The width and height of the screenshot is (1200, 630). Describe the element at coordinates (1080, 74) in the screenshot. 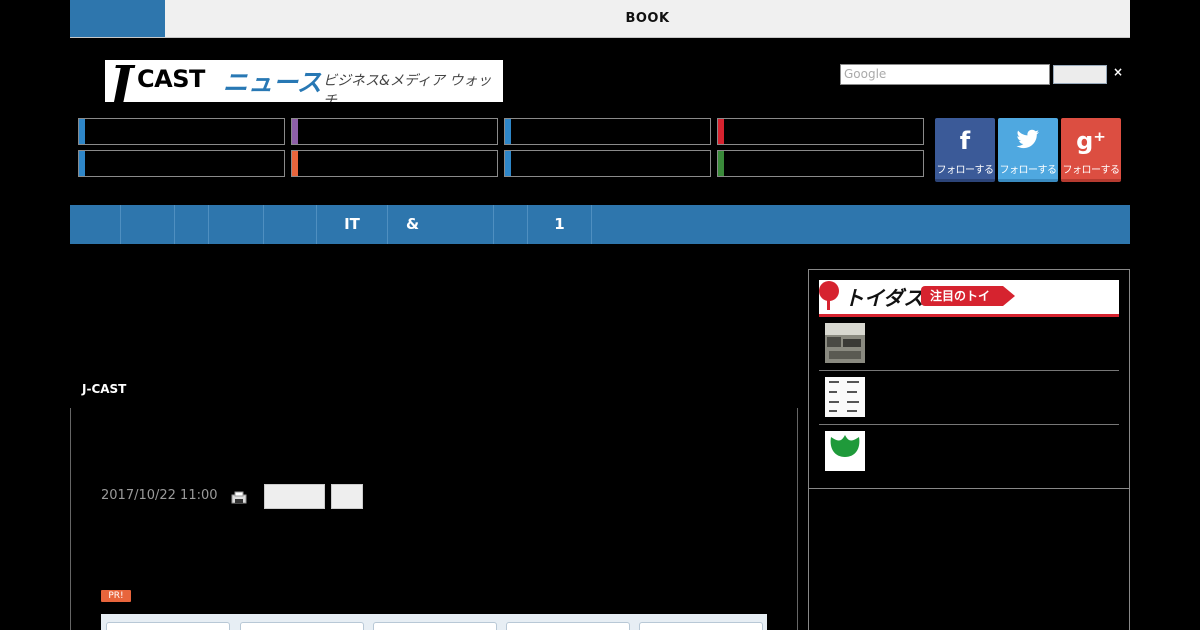

I see `search-button` at that location.